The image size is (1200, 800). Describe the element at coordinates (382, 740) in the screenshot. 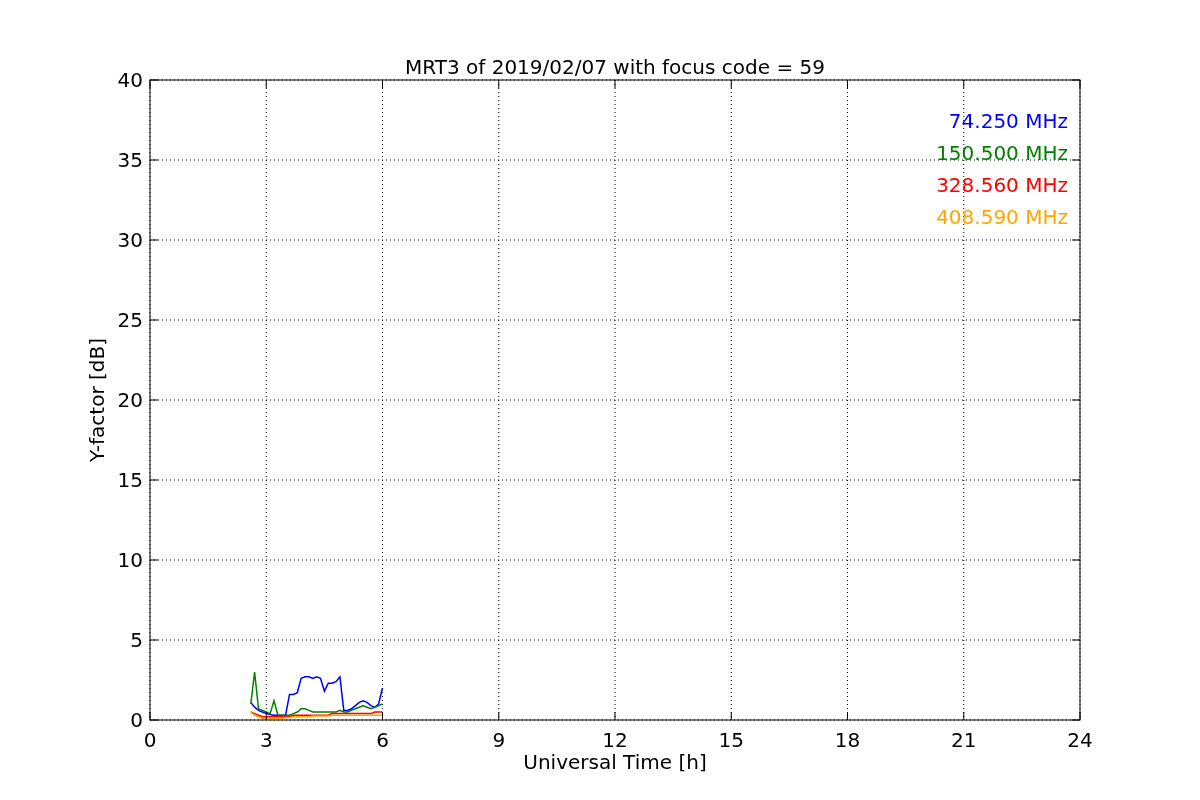

I see `x-tick-label: 6` at that location.